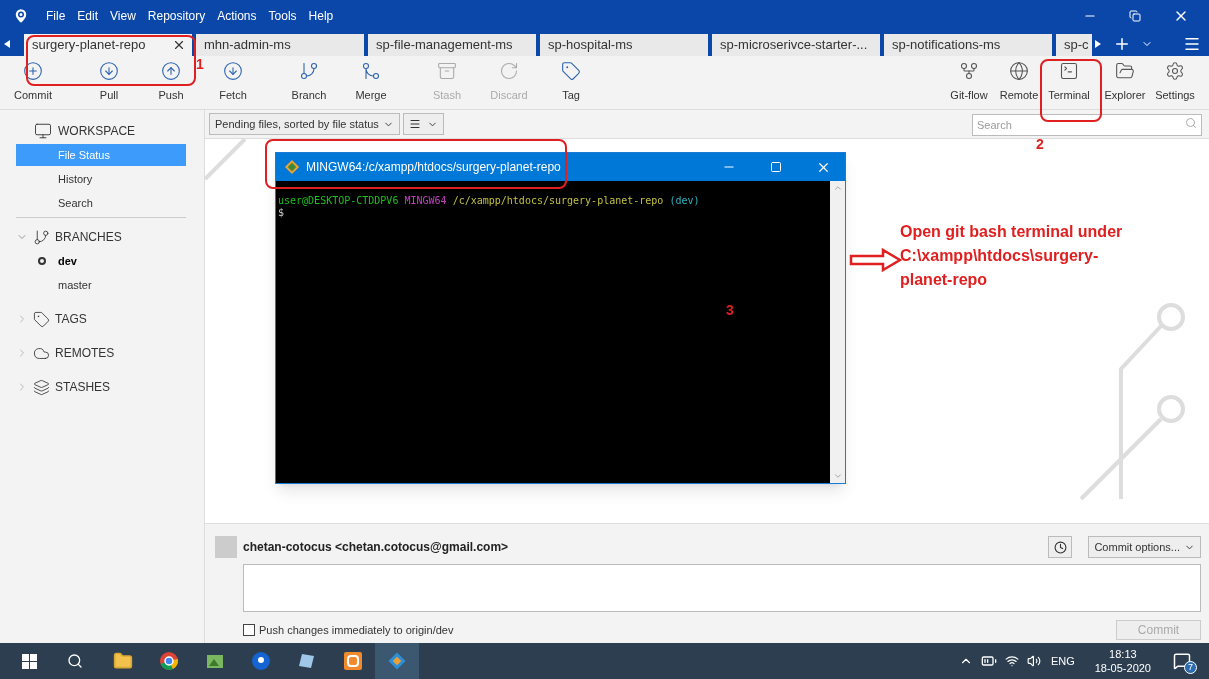 This screenshot has width=1209, height=679. I want to click on step-number: 3, so click(730, 310).